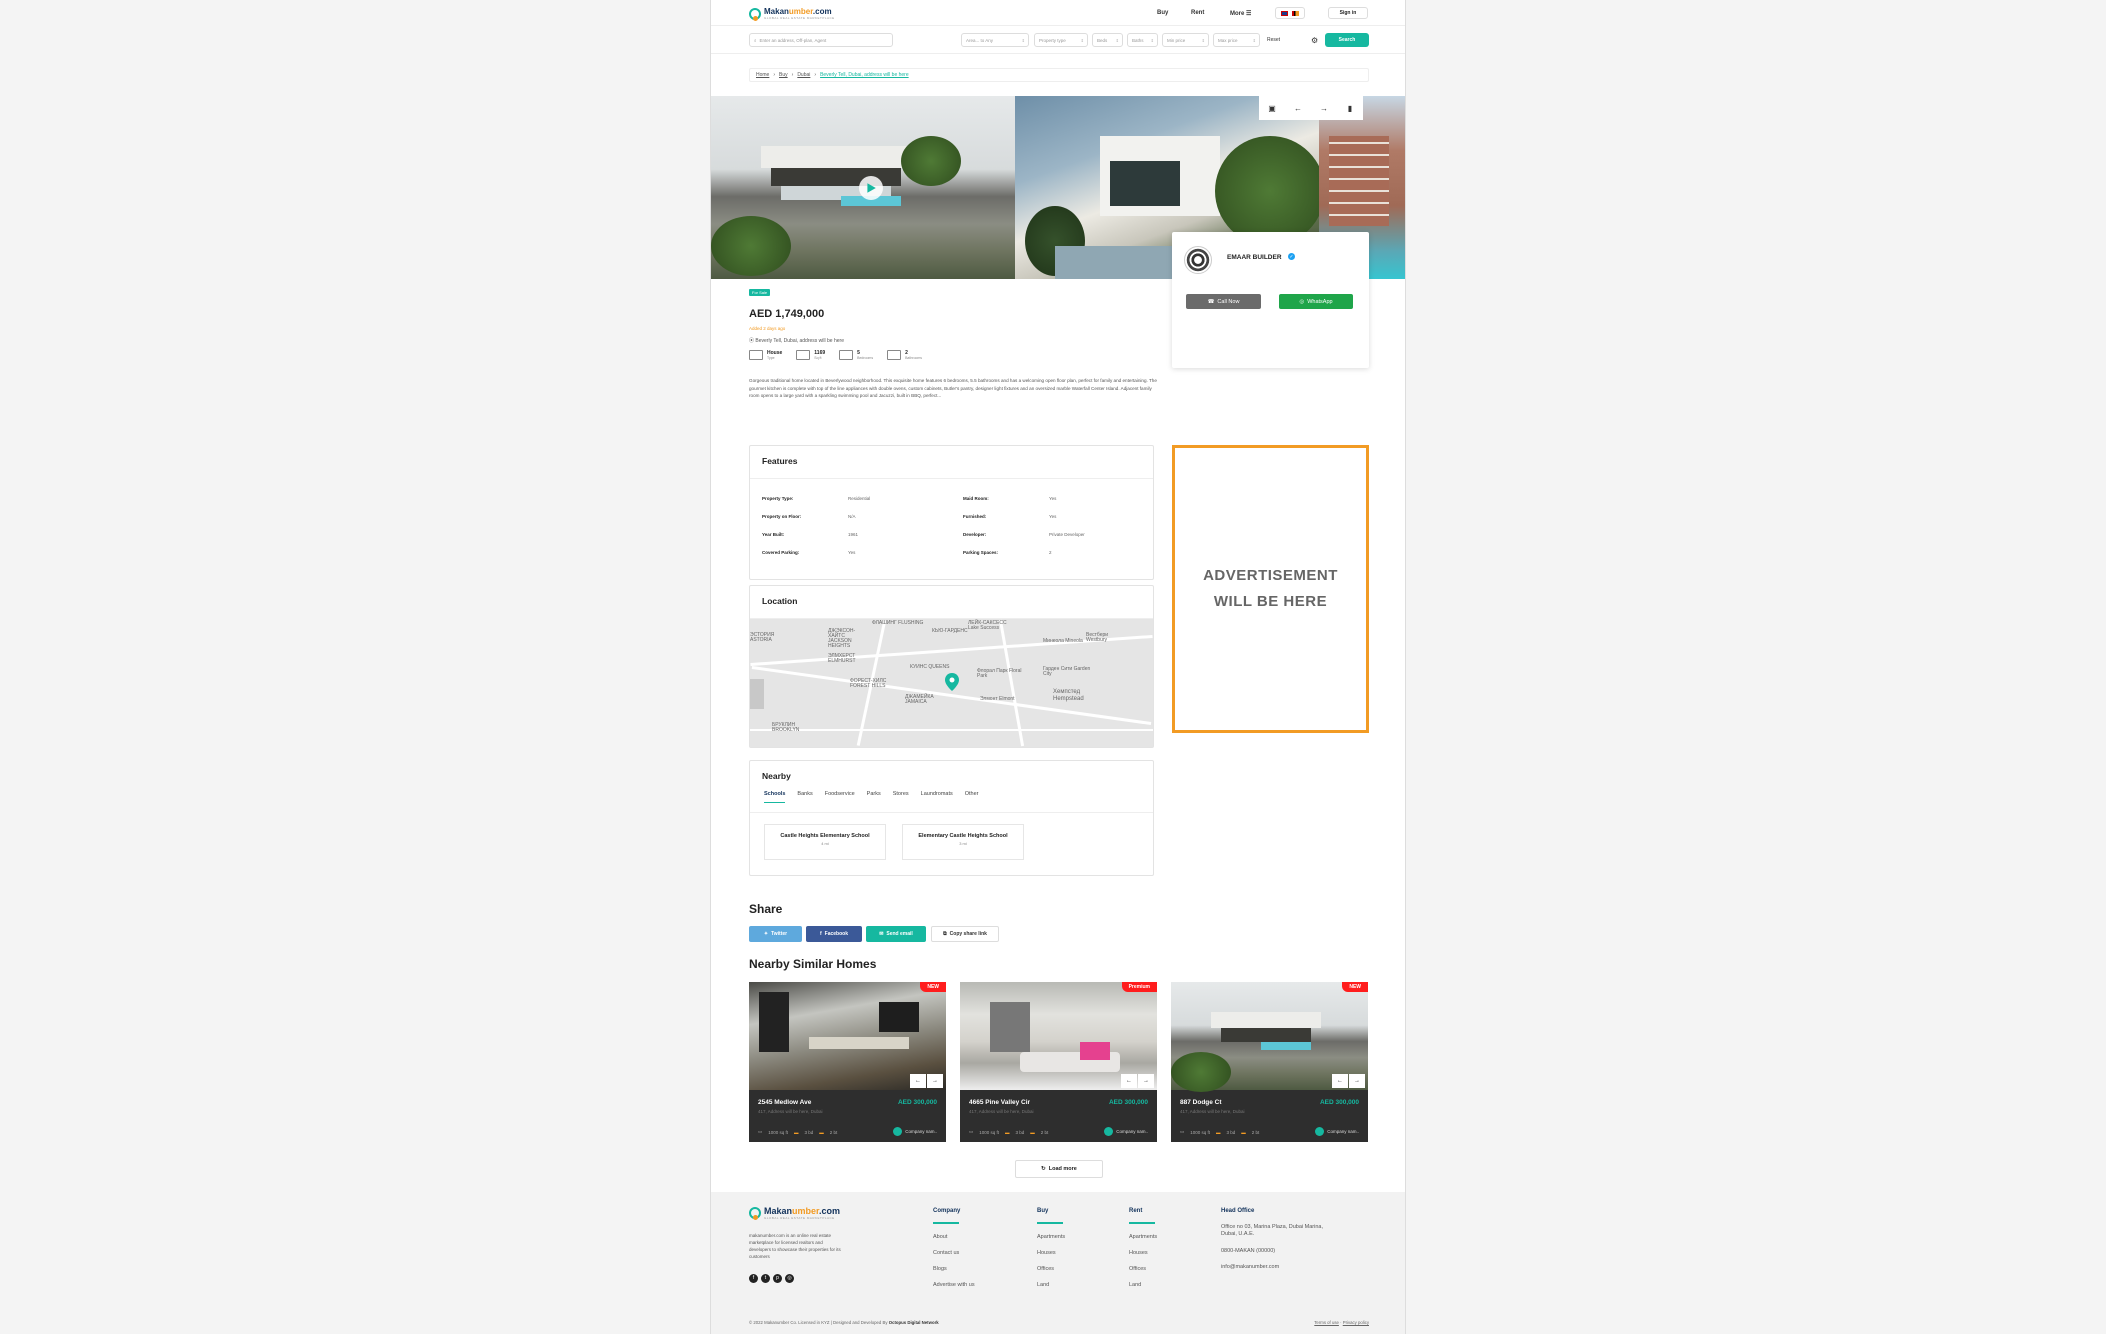 The image size is (2106, 1334). Describe the element at coordinates (777, 1278) in the screenshot. I see `pinterest-icon: p` at that location.